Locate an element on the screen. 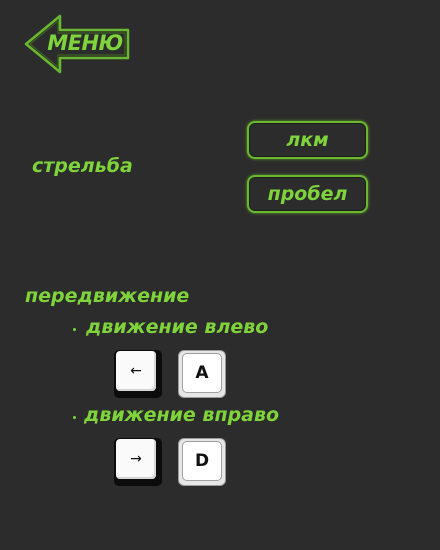  menu-back-button: МЕНЮ is located at coordinates (78, 44).